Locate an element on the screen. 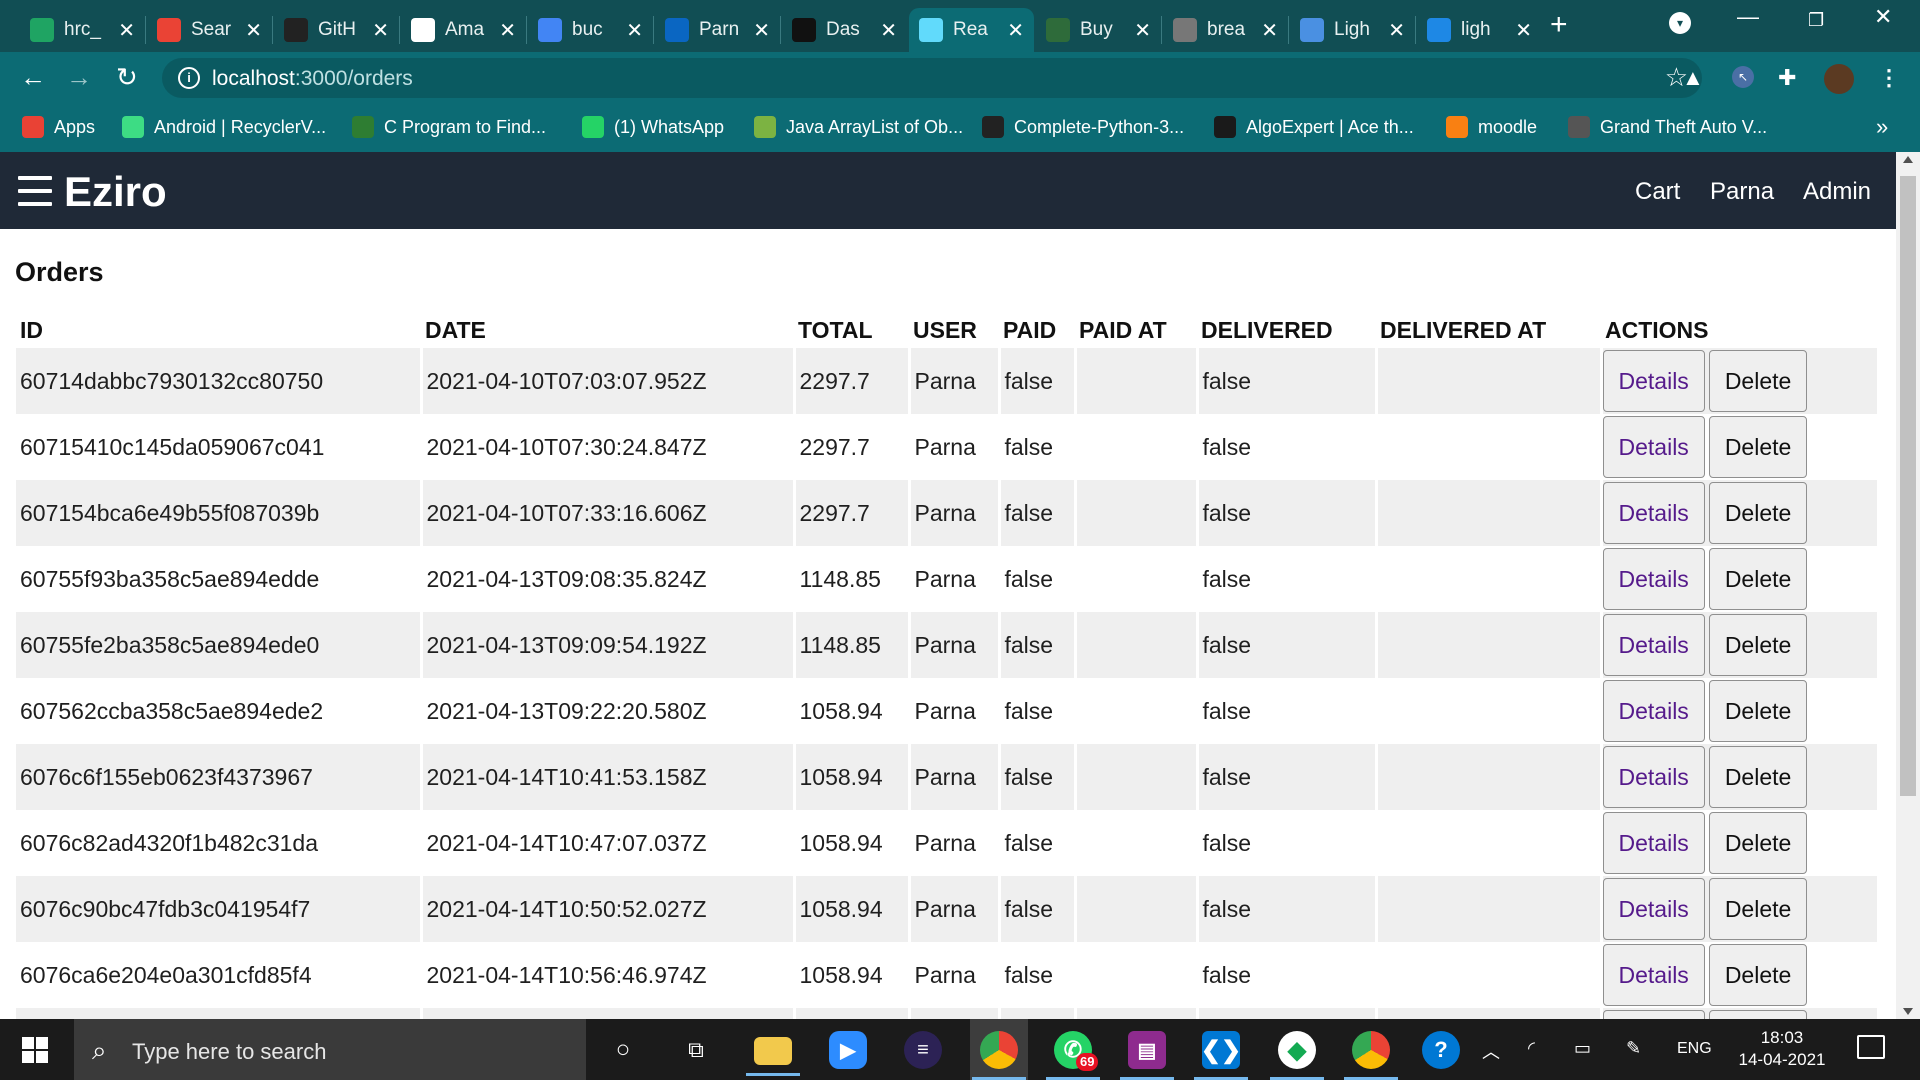  task-view-icon: ⧉ is located at coordinates (696, 1050).